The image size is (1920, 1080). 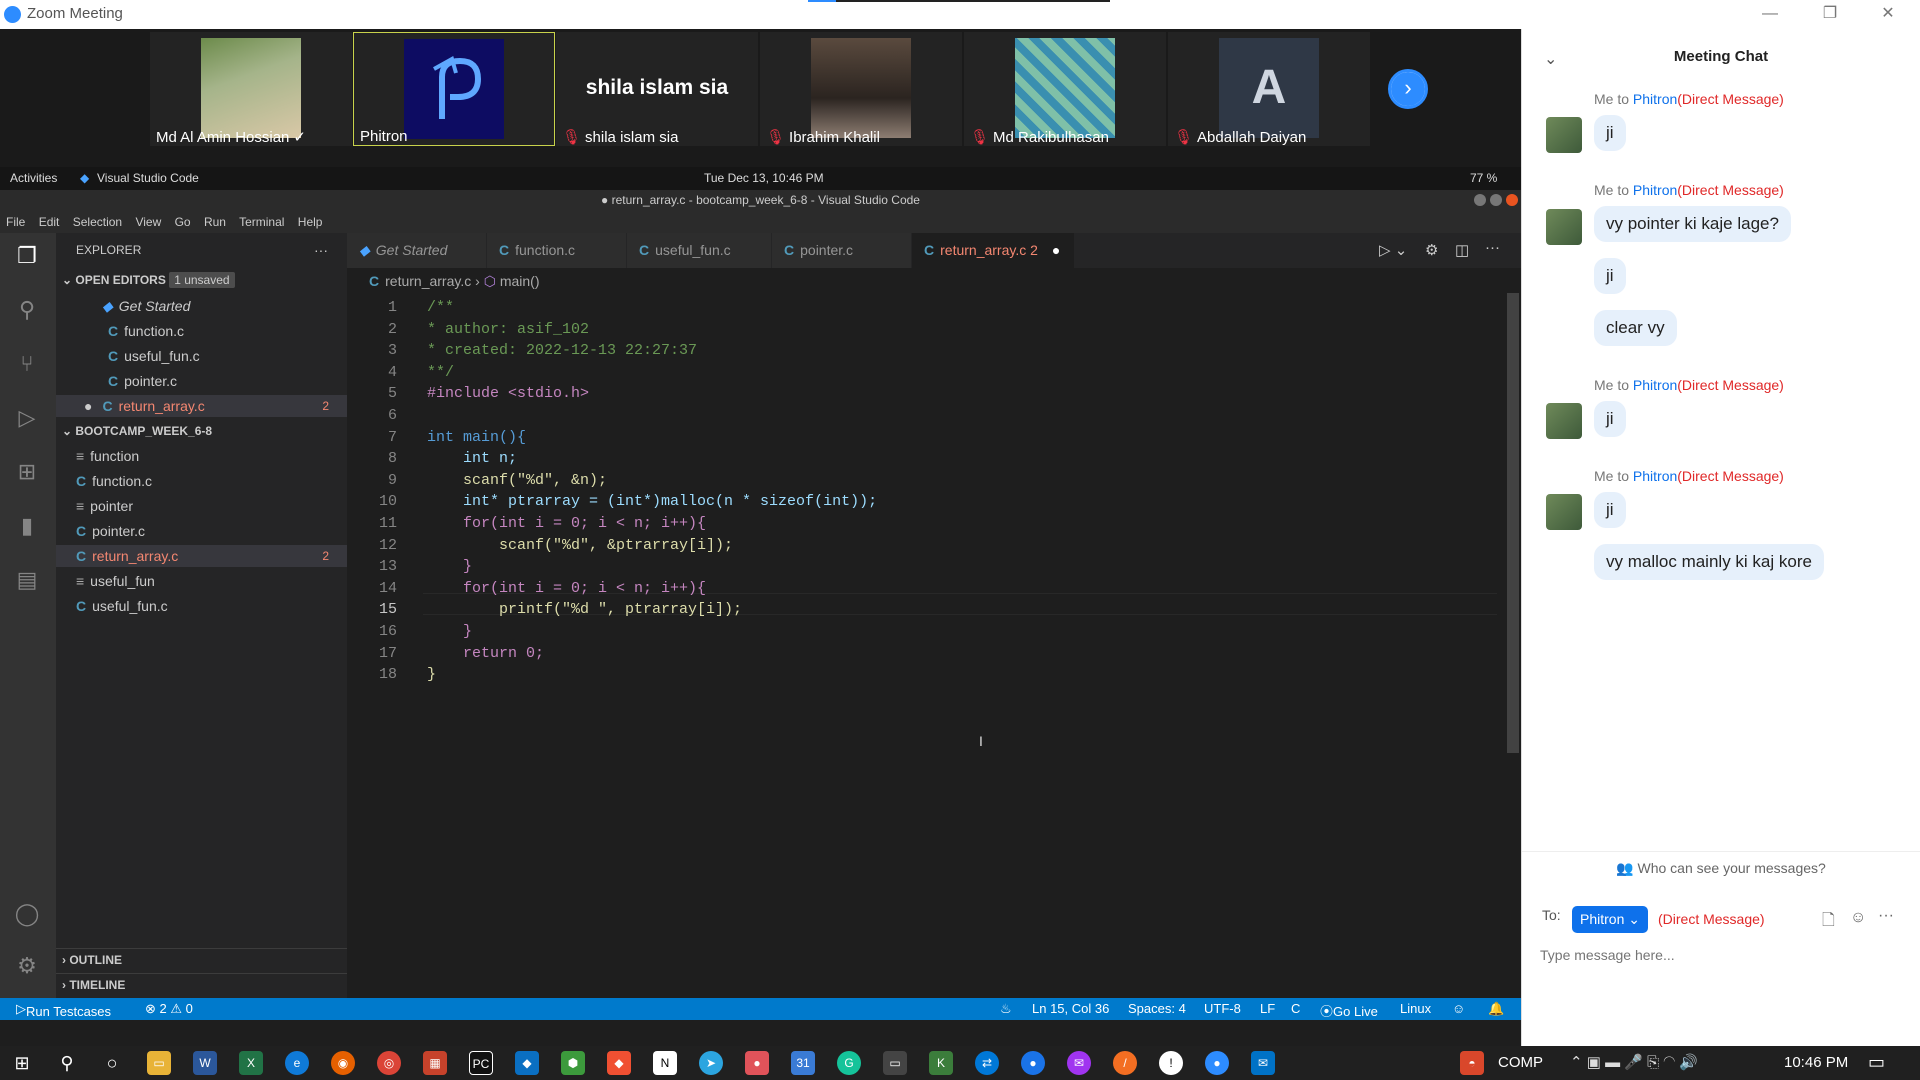 What do you see at coordinates (987, 1063) in the screenshot?
I see `app-icon: ⇄` at bounding box center [987, 1063].